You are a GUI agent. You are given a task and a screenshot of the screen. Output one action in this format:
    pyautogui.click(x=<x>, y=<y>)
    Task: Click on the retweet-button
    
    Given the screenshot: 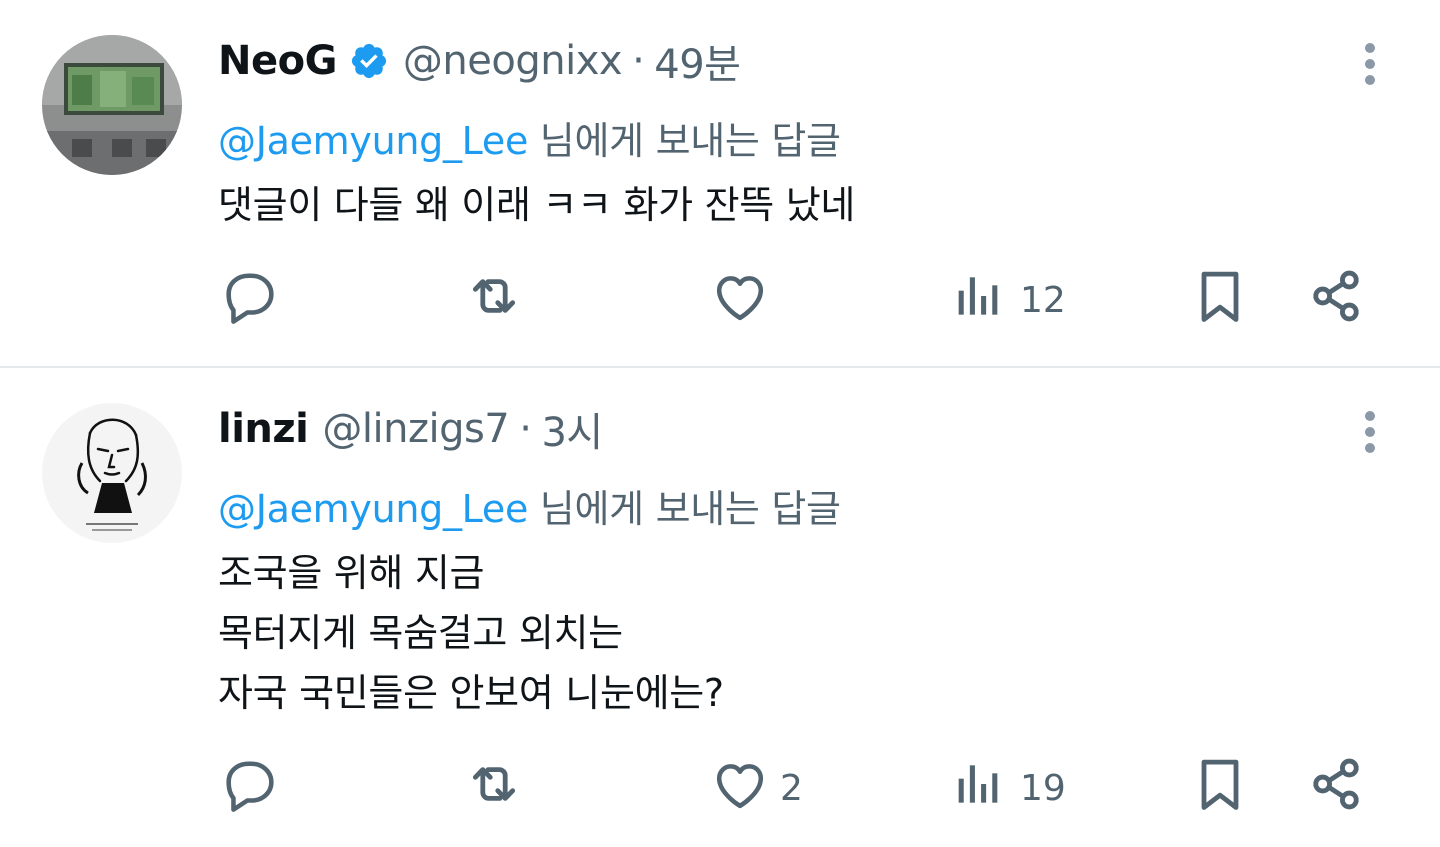 What is the action you would take?
    pyautogui.click(x=498, y=788)
    